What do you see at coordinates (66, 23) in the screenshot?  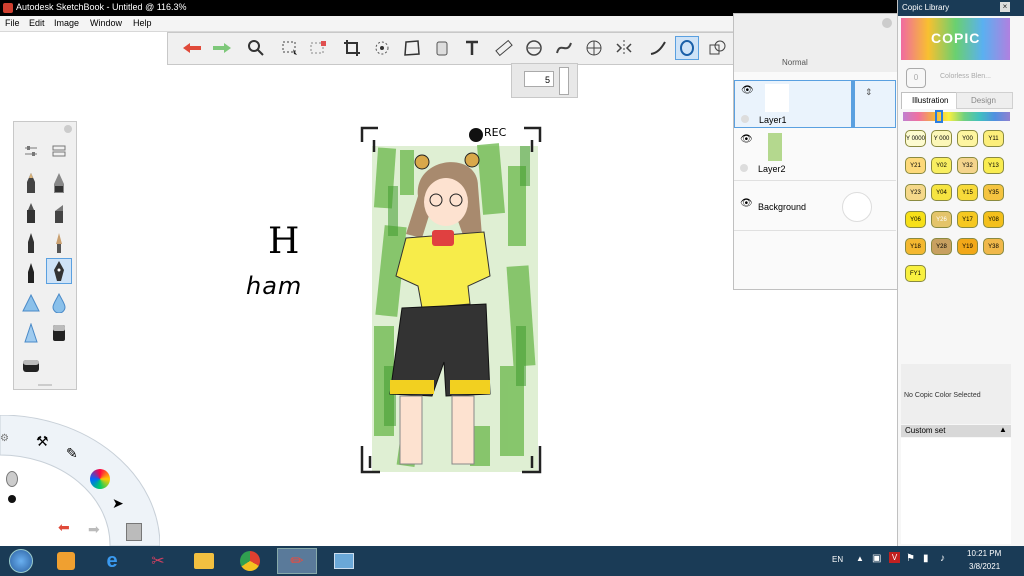 I see `menu-image: Image` at bounding box center [66, 23].